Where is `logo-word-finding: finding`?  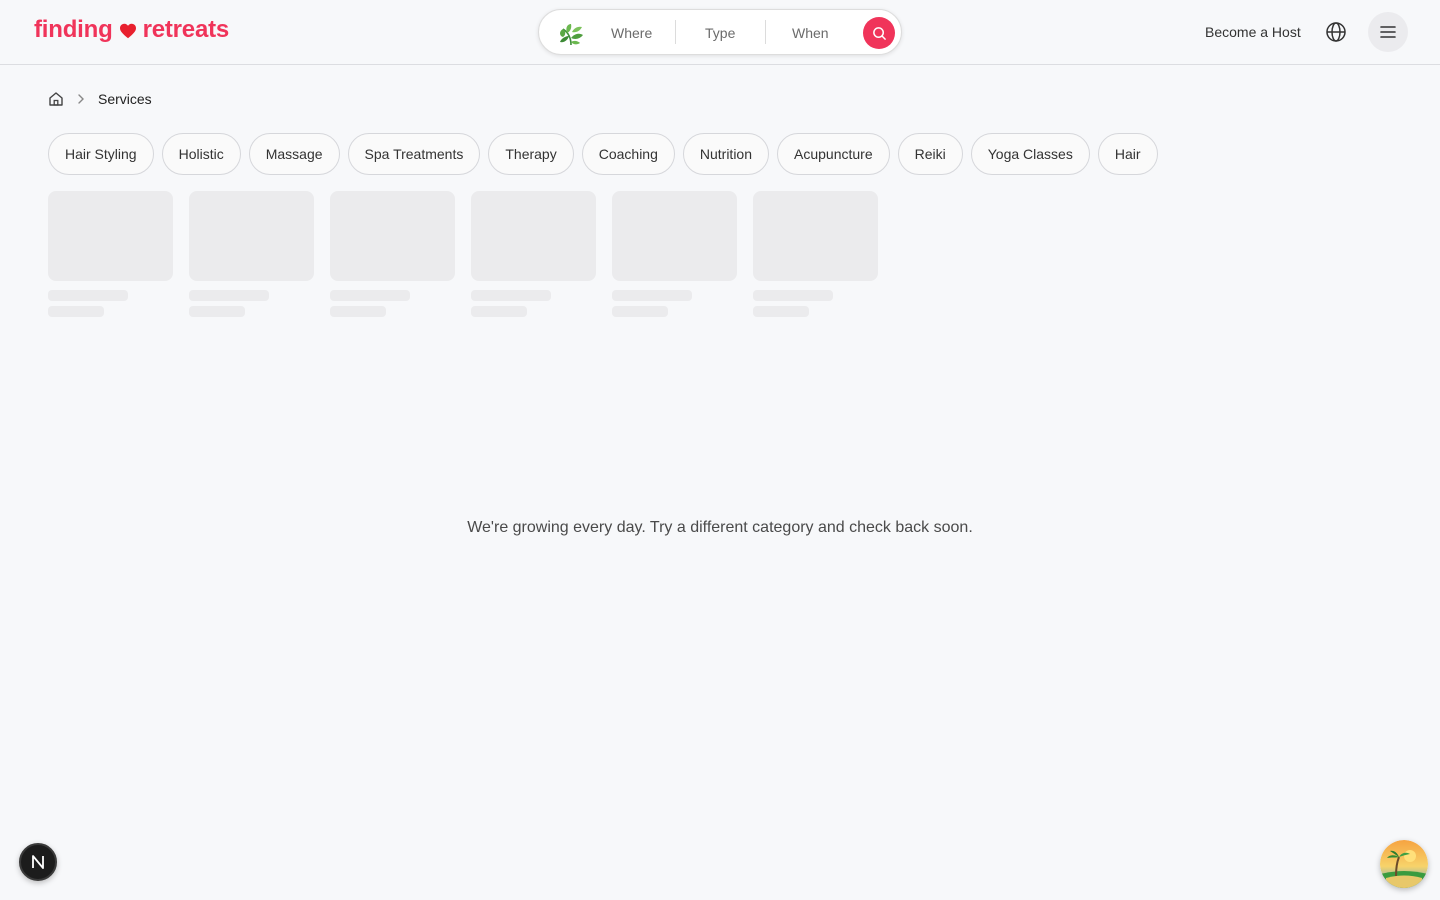
logo-word-finding: finding is located at coordinates (73, 29).